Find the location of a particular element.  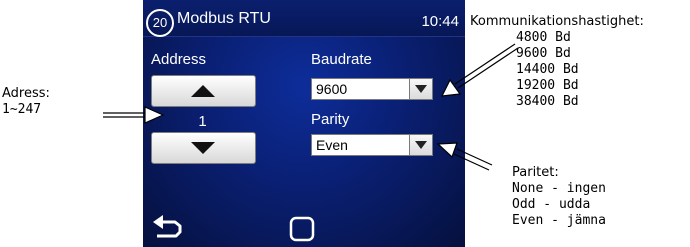

parity-pointer-arrow is located at coordinates (464, 156).